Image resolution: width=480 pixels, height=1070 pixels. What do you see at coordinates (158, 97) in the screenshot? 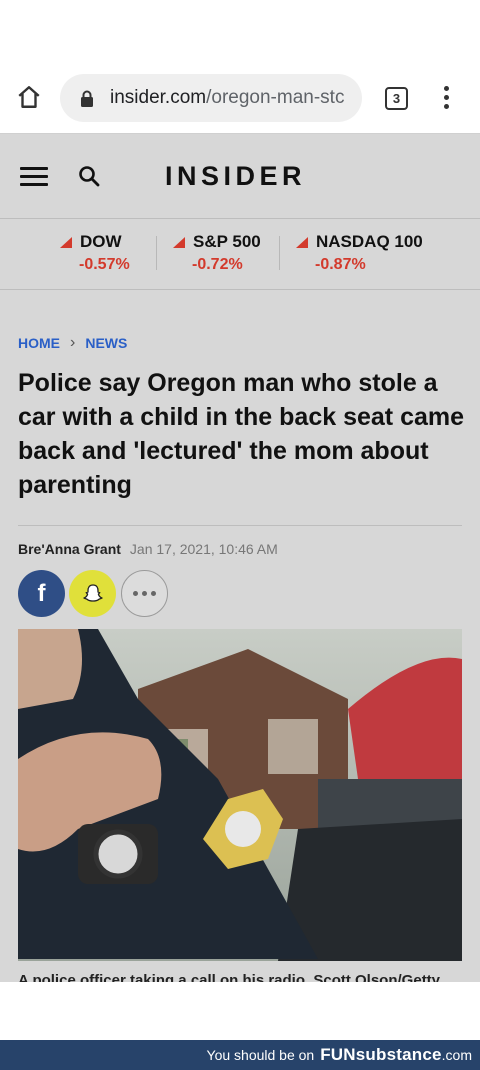
I see `url-host: insider.com` at bounding box center [158, 97].